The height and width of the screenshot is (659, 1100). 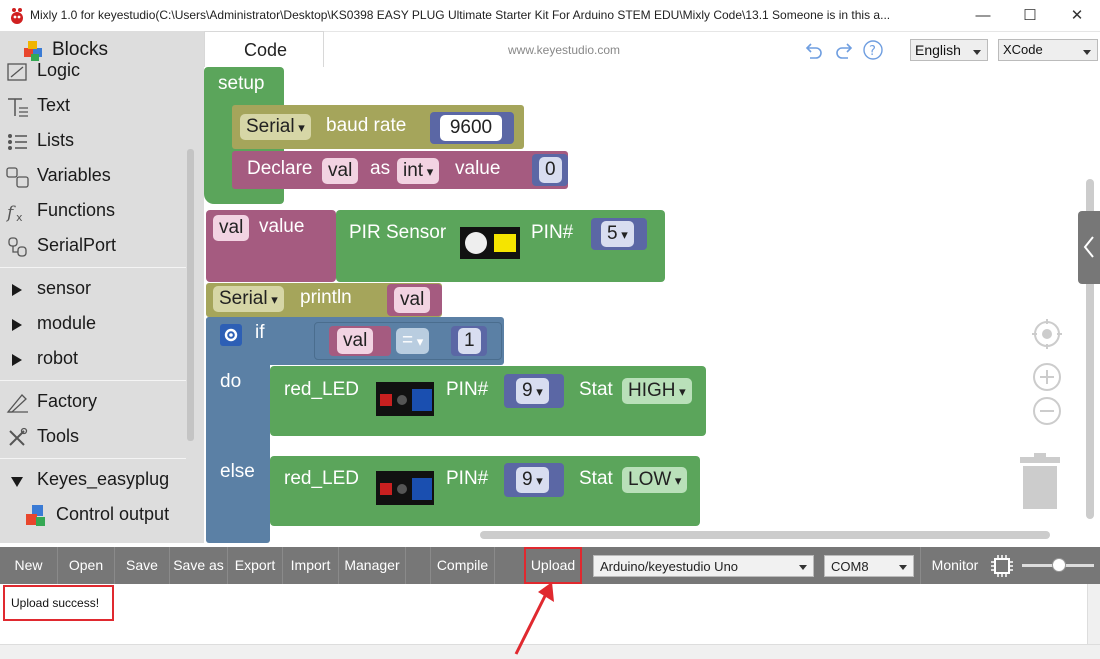 I want to click on pir-pin-select: 5, so click(x=617, y=234).